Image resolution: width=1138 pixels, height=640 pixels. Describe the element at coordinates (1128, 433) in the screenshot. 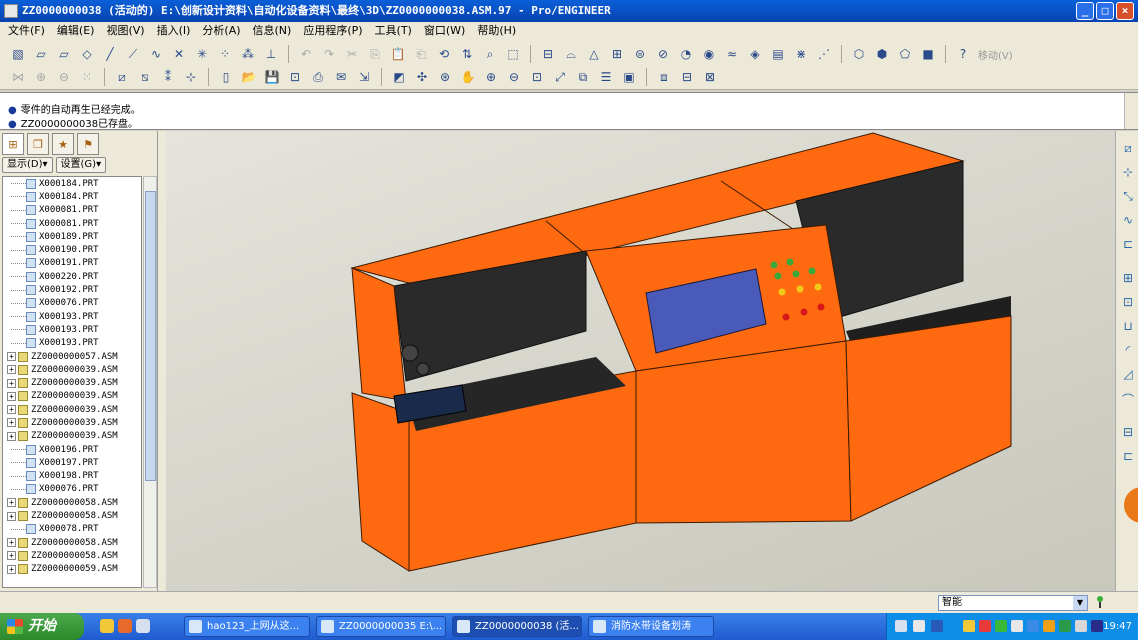

I see `pattern-tool-icon: ⊟` at that location.